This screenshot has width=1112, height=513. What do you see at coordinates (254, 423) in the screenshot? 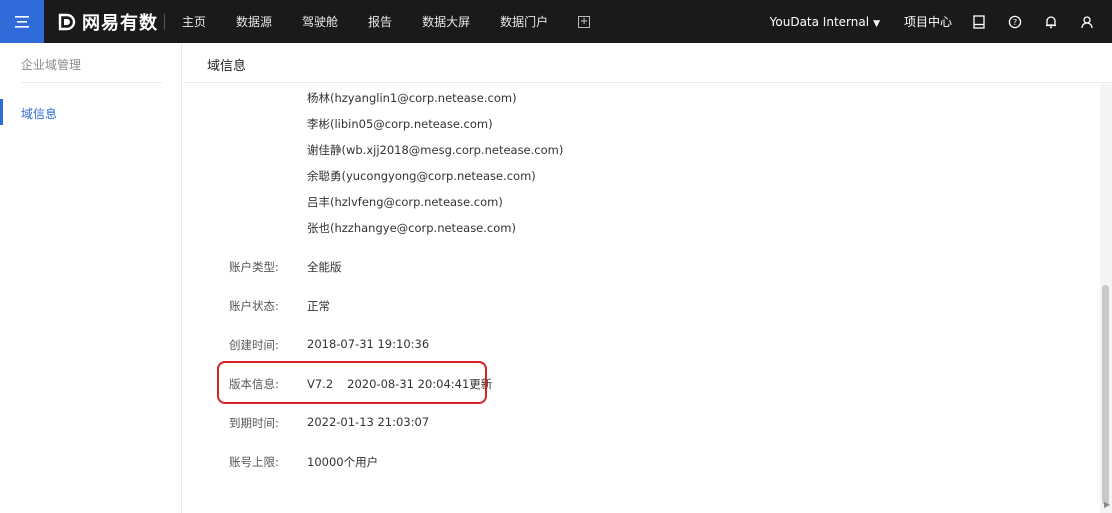
I see `expire-time-label: 到期时间:` at bounding box center [254, 423].